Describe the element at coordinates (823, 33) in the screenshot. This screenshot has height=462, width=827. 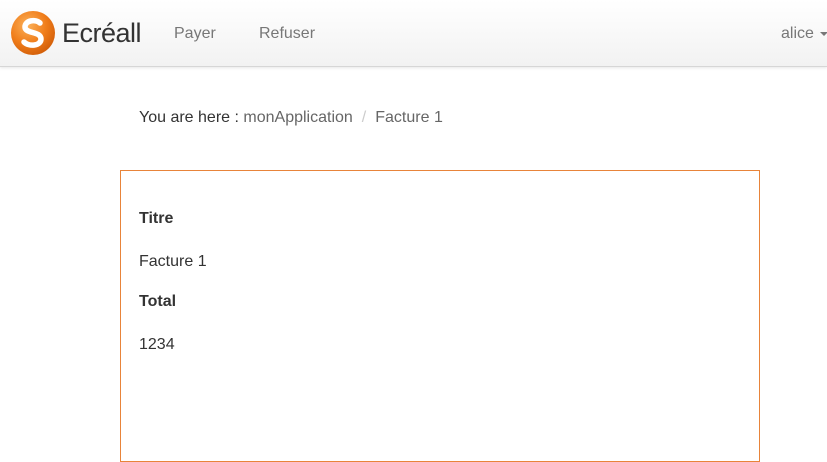
I see `caret-down-icon` at that location.